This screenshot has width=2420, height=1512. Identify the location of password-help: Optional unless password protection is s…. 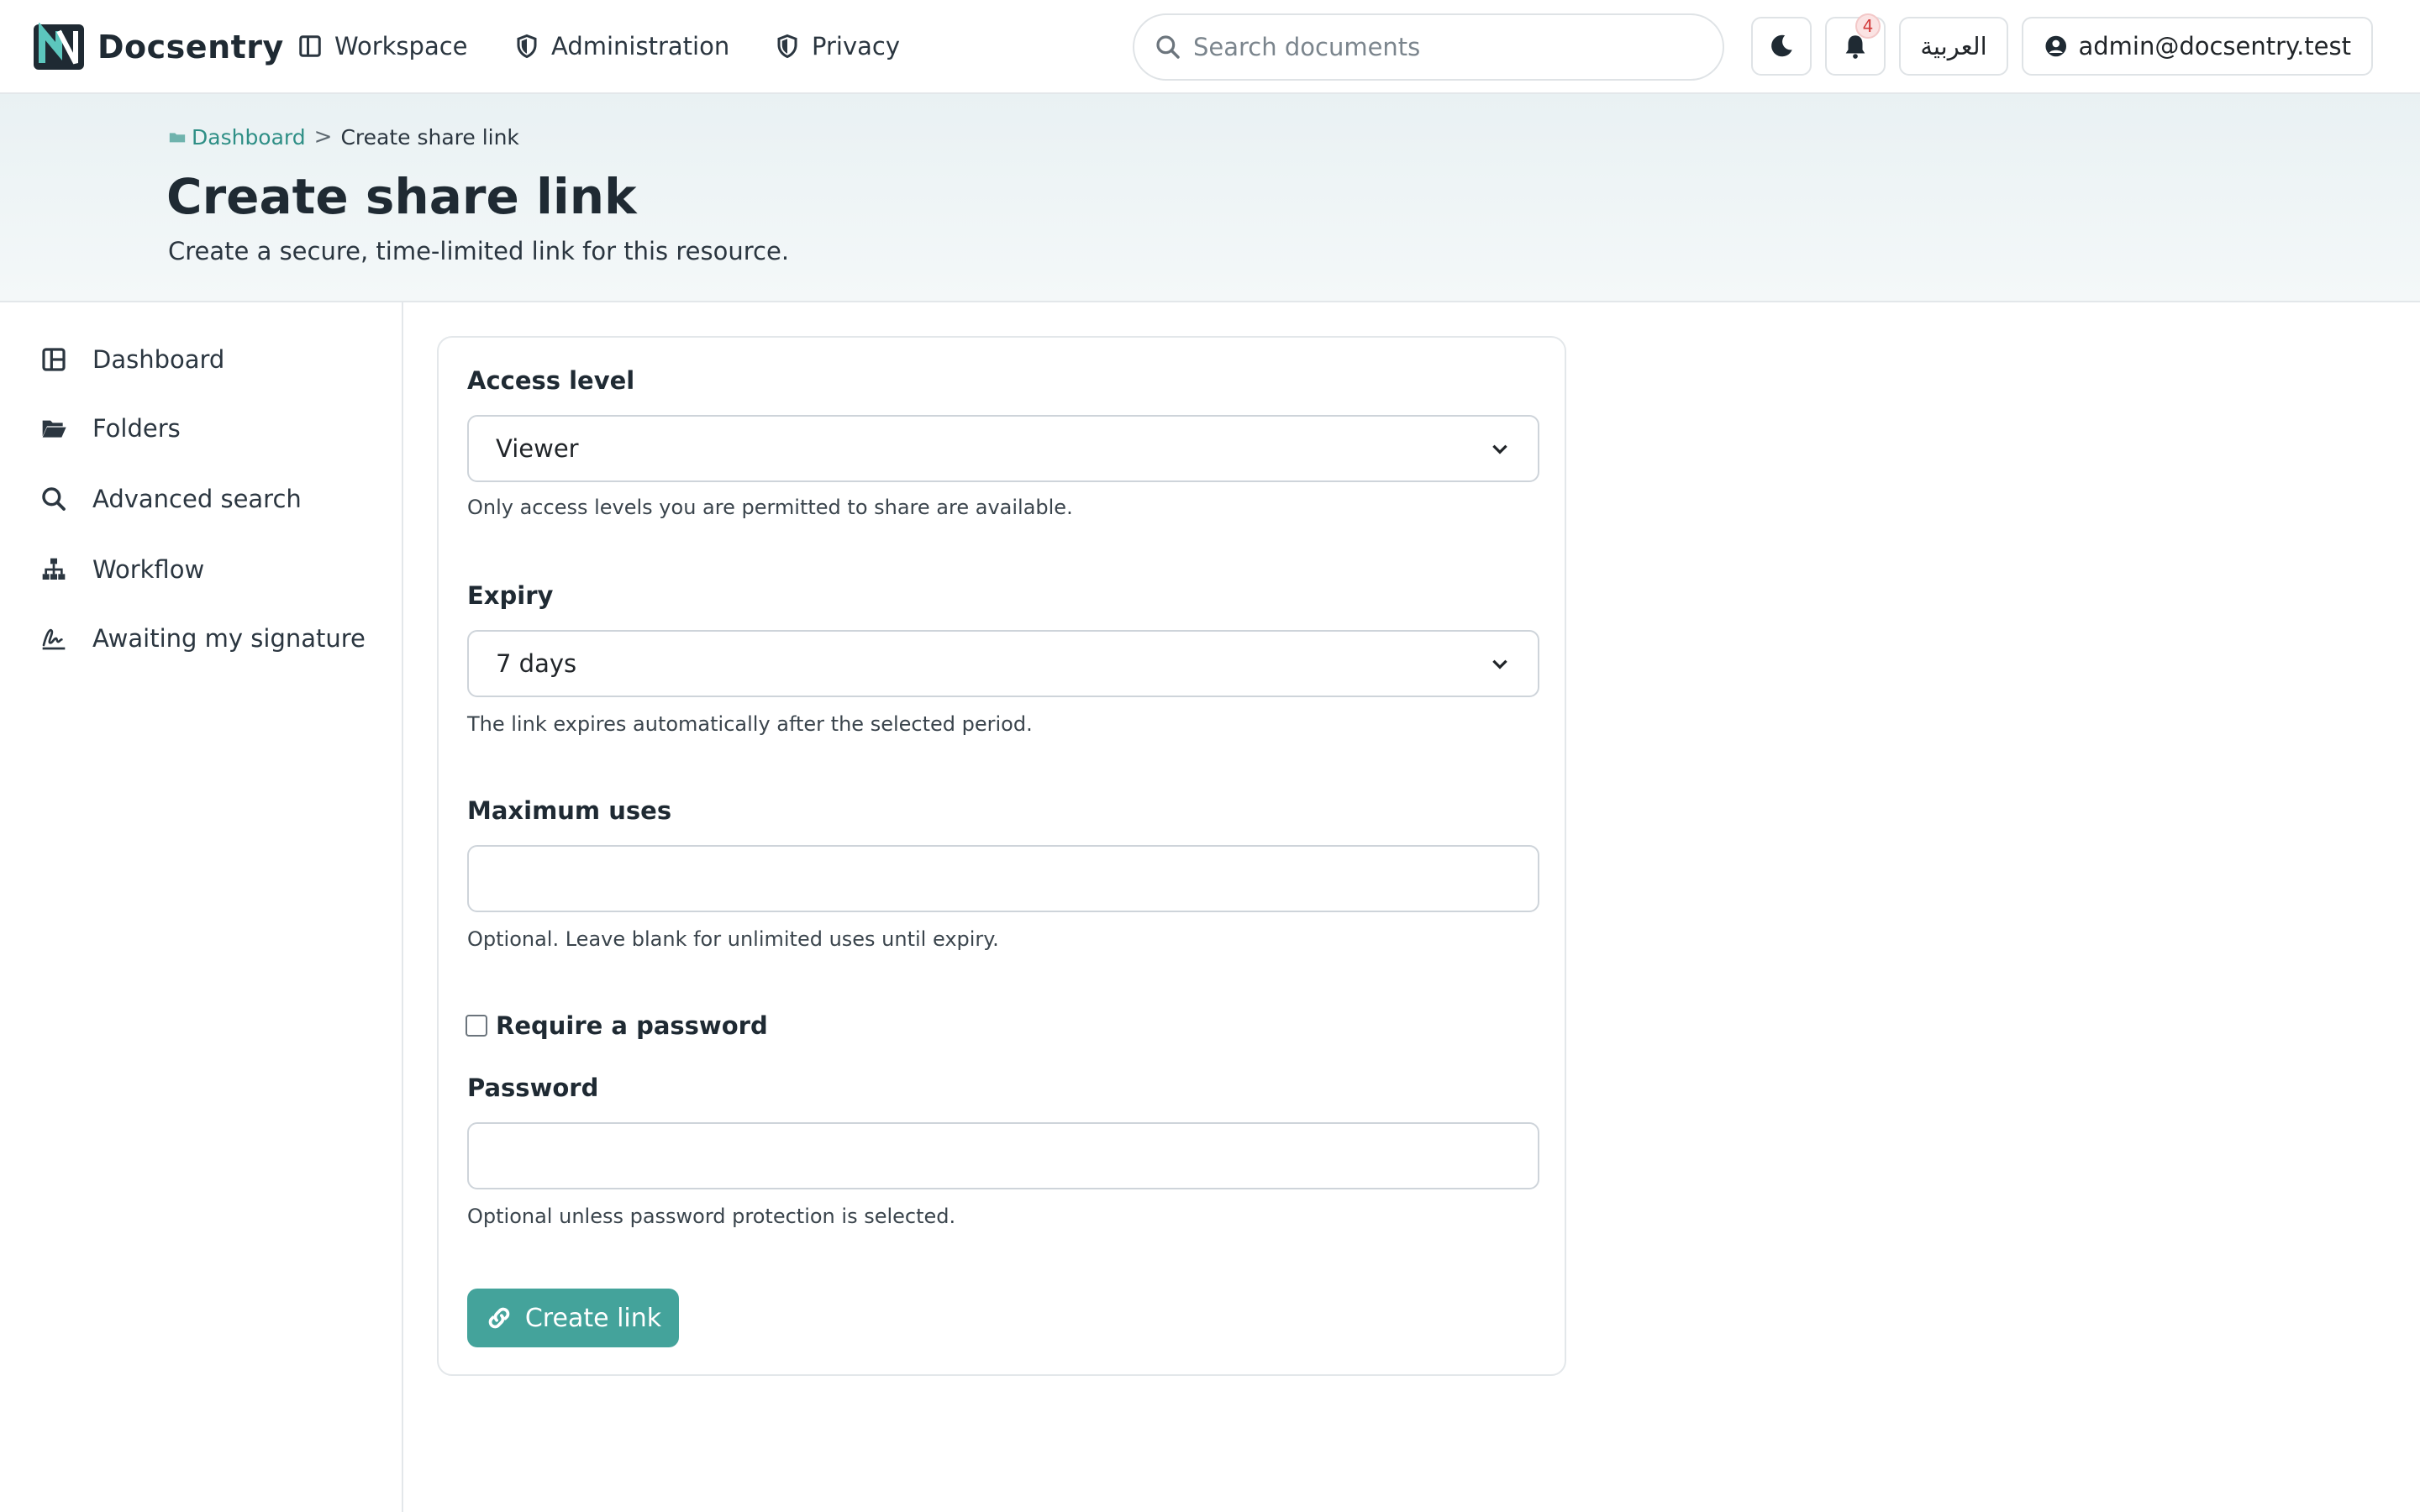
(711, 1216).